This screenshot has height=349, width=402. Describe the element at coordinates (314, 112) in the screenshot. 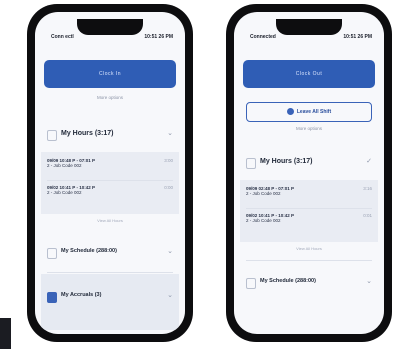

I see `leave-shift-label: Leave All Shift` at that location.